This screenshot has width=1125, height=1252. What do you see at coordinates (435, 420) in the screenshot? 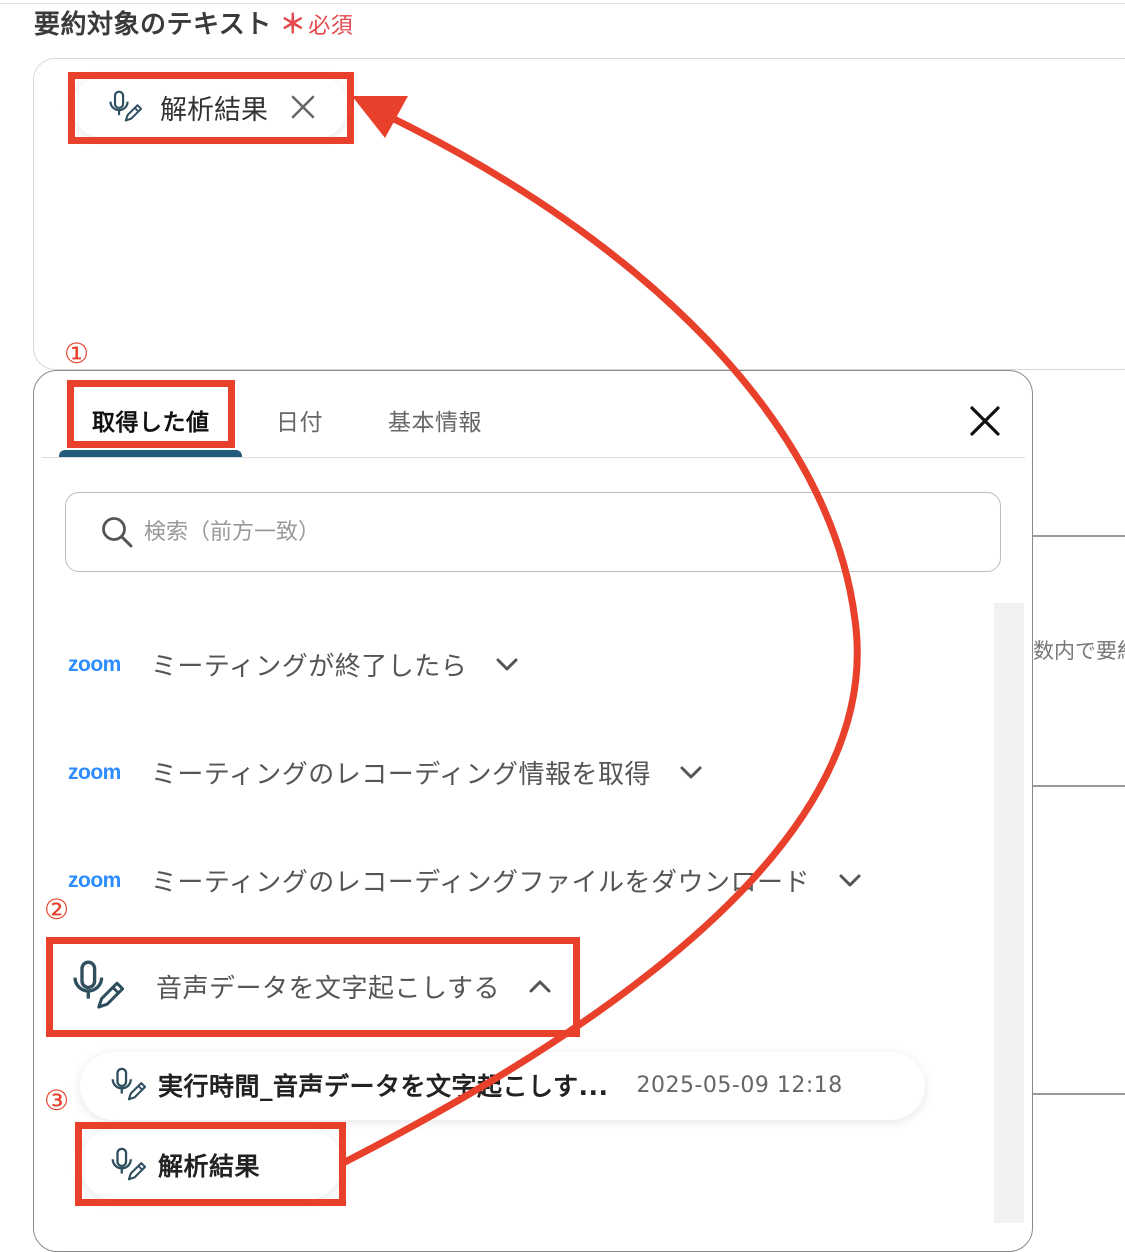
I see `tab-basic-info: 基本情報` at bounding box center [435, 420].